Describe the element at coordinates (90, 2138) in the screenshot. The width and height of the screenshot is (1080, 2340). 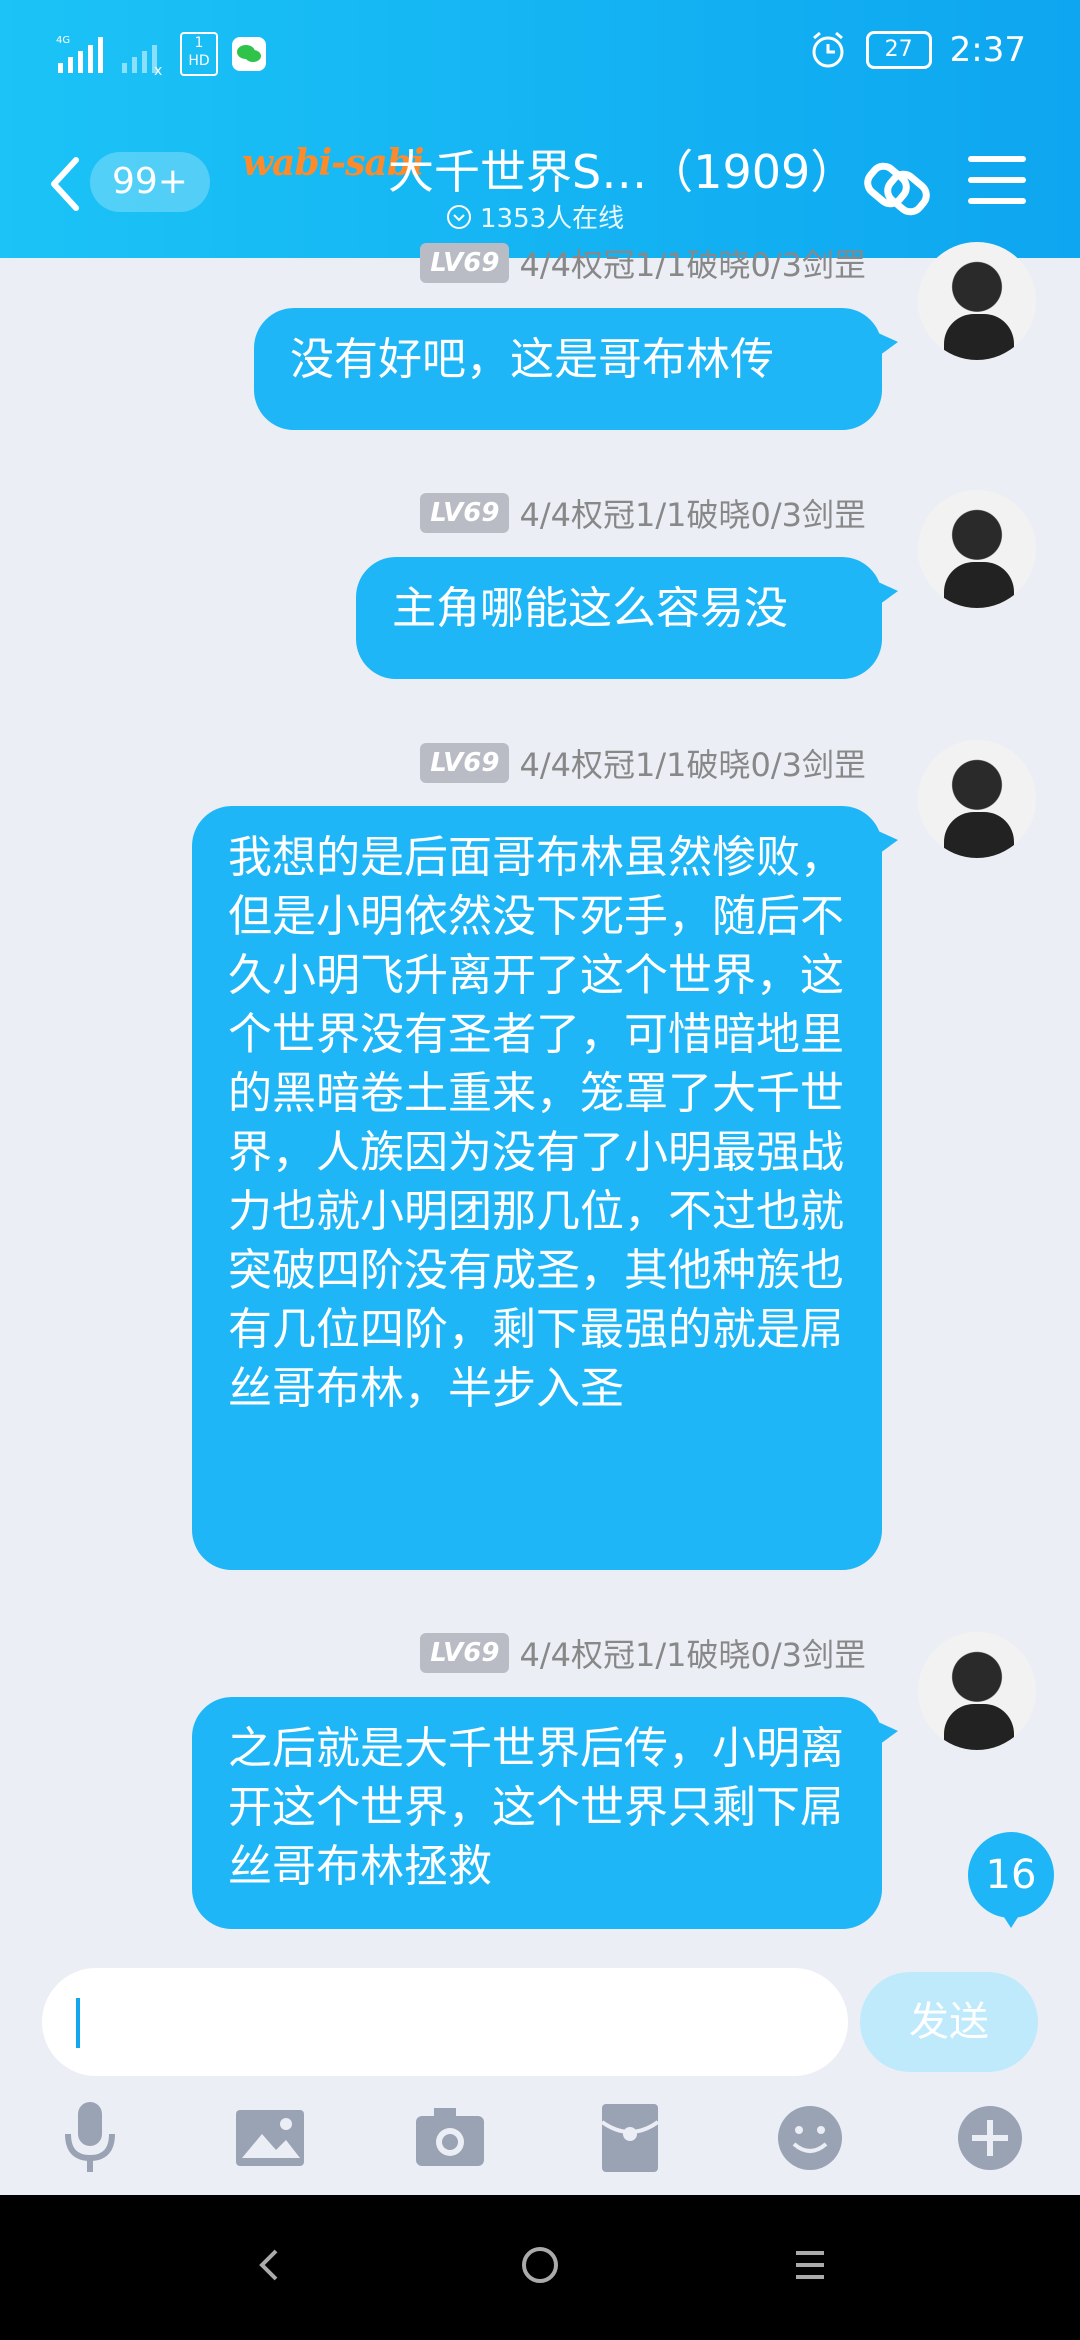
I see `mic-icon` at that location.